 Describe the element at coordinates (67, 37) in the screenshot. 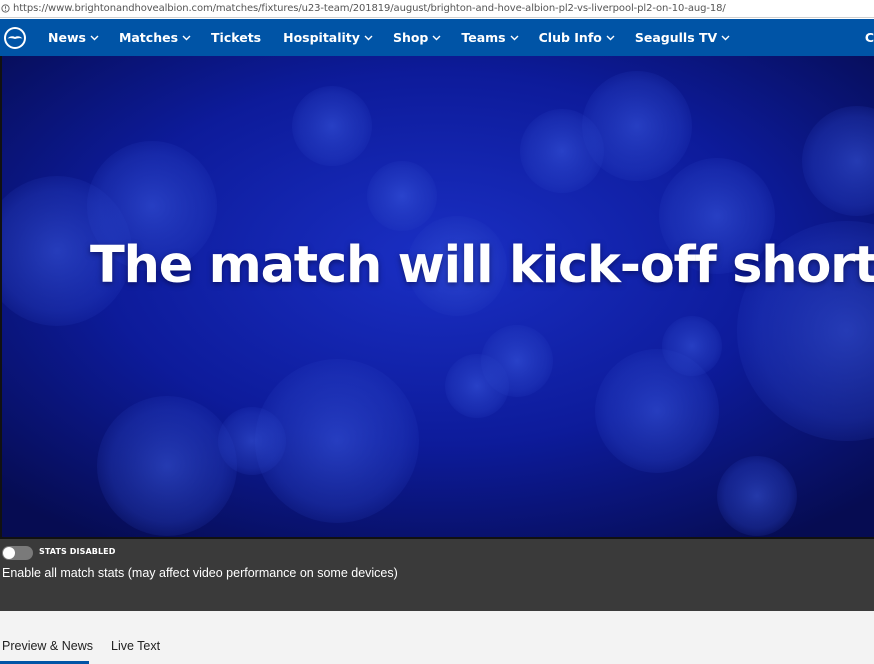

I see `nav-item-label: News` at that location.